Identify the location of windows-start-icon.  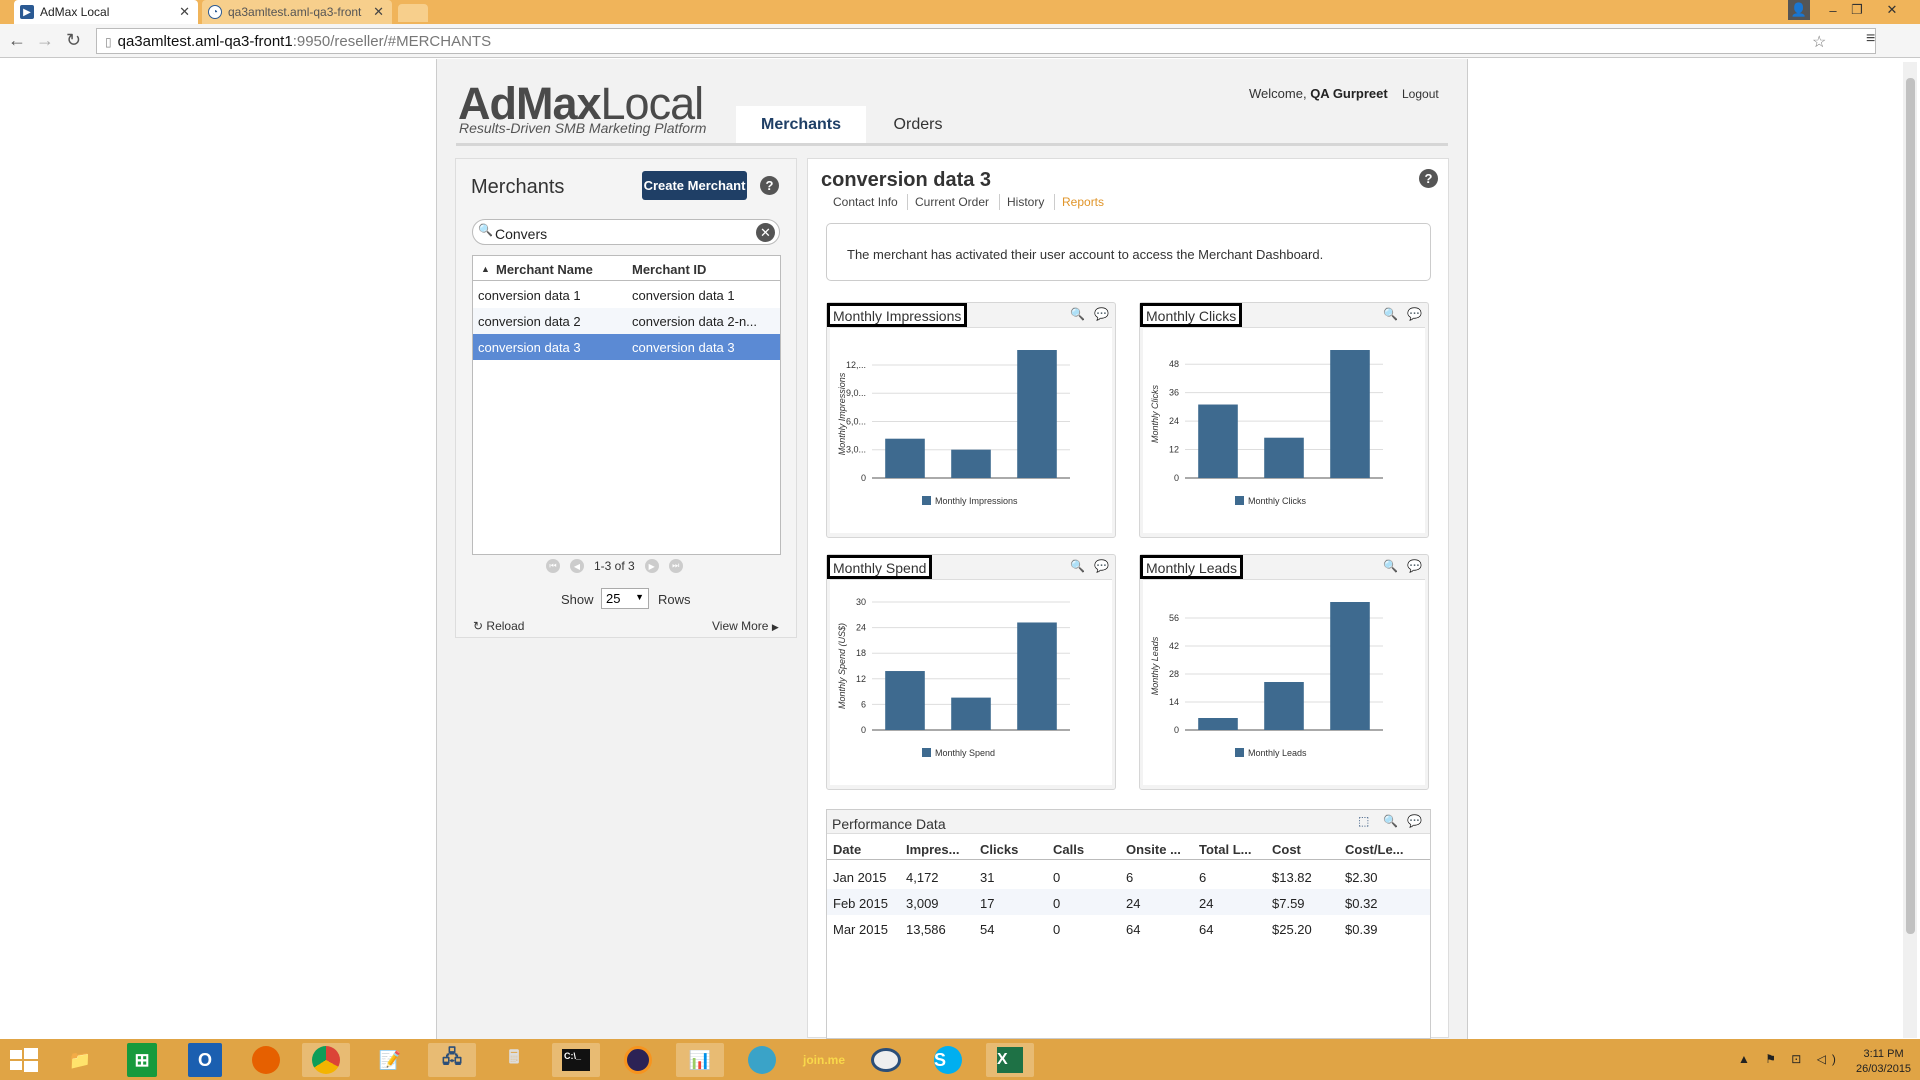
(24, 1062).